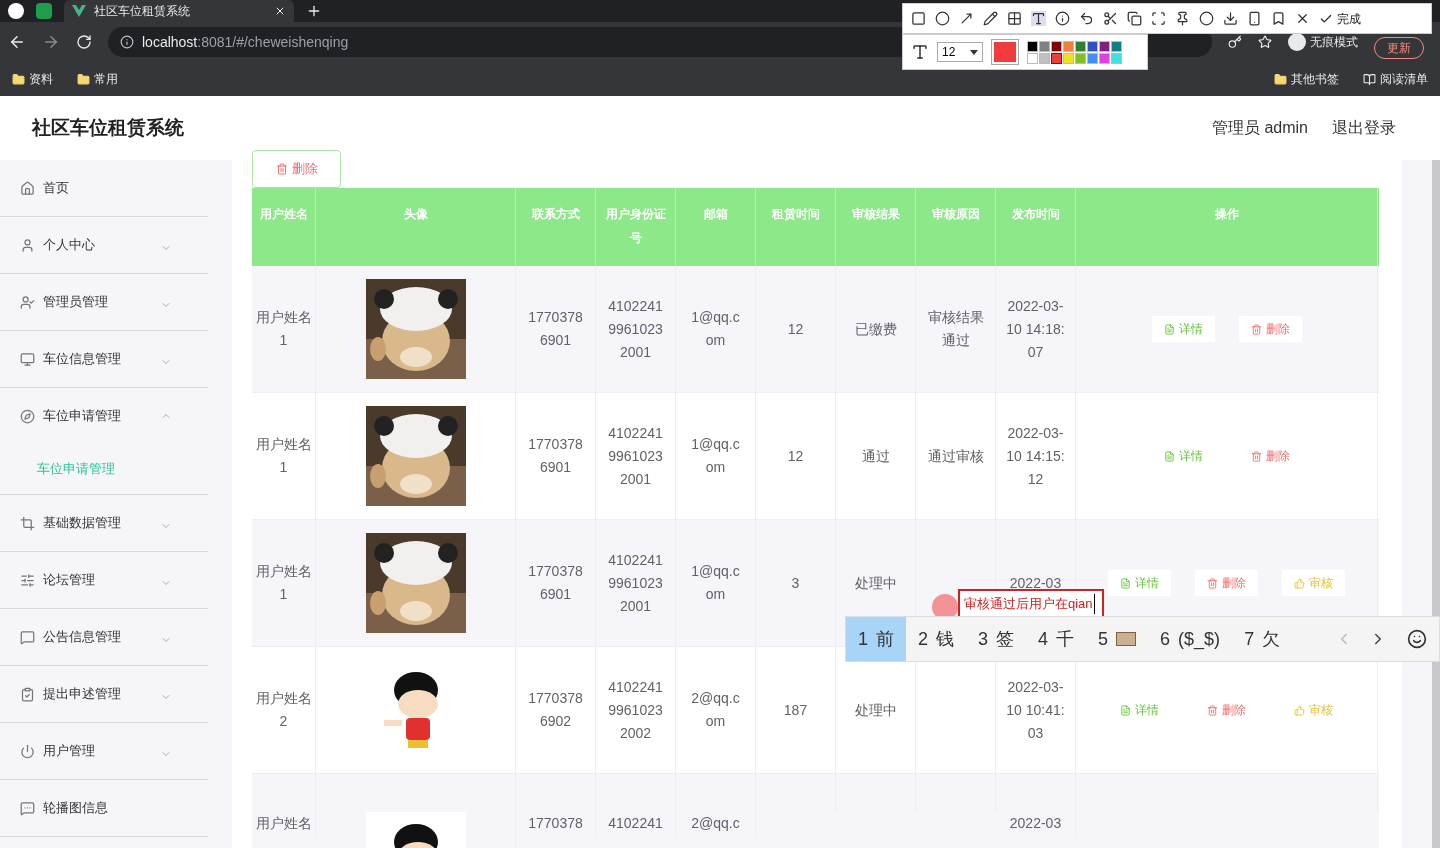  Describe the element at coordinates (1417, 639) in the screenshot. I see `emoji-icon` at that location.